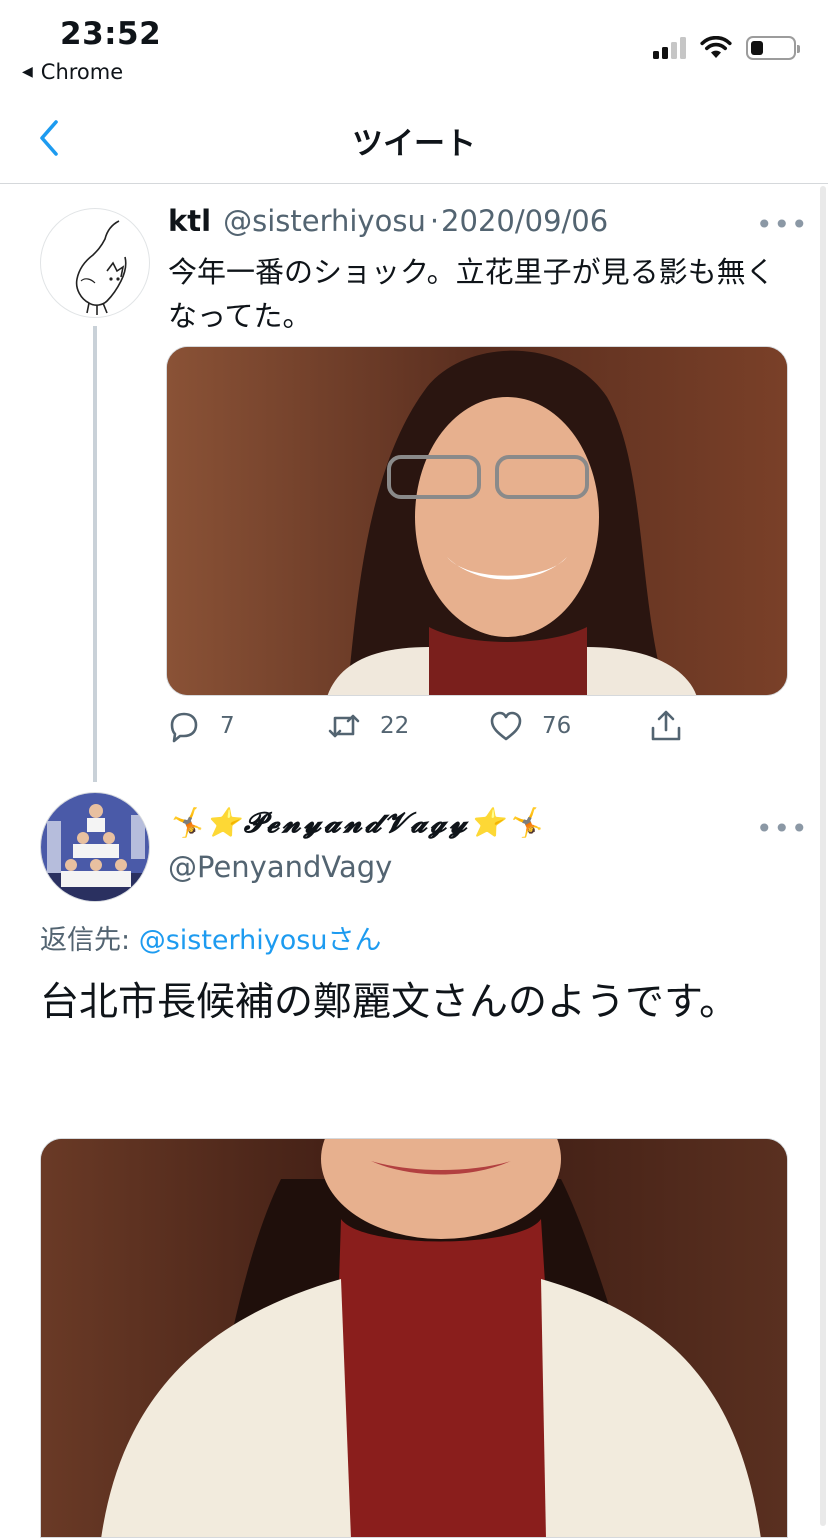 The image size is (828, 1538). Describe the element at coordinates (89, 940) in the screenshot. I see `replying-to-label: 返信先:` at that location.